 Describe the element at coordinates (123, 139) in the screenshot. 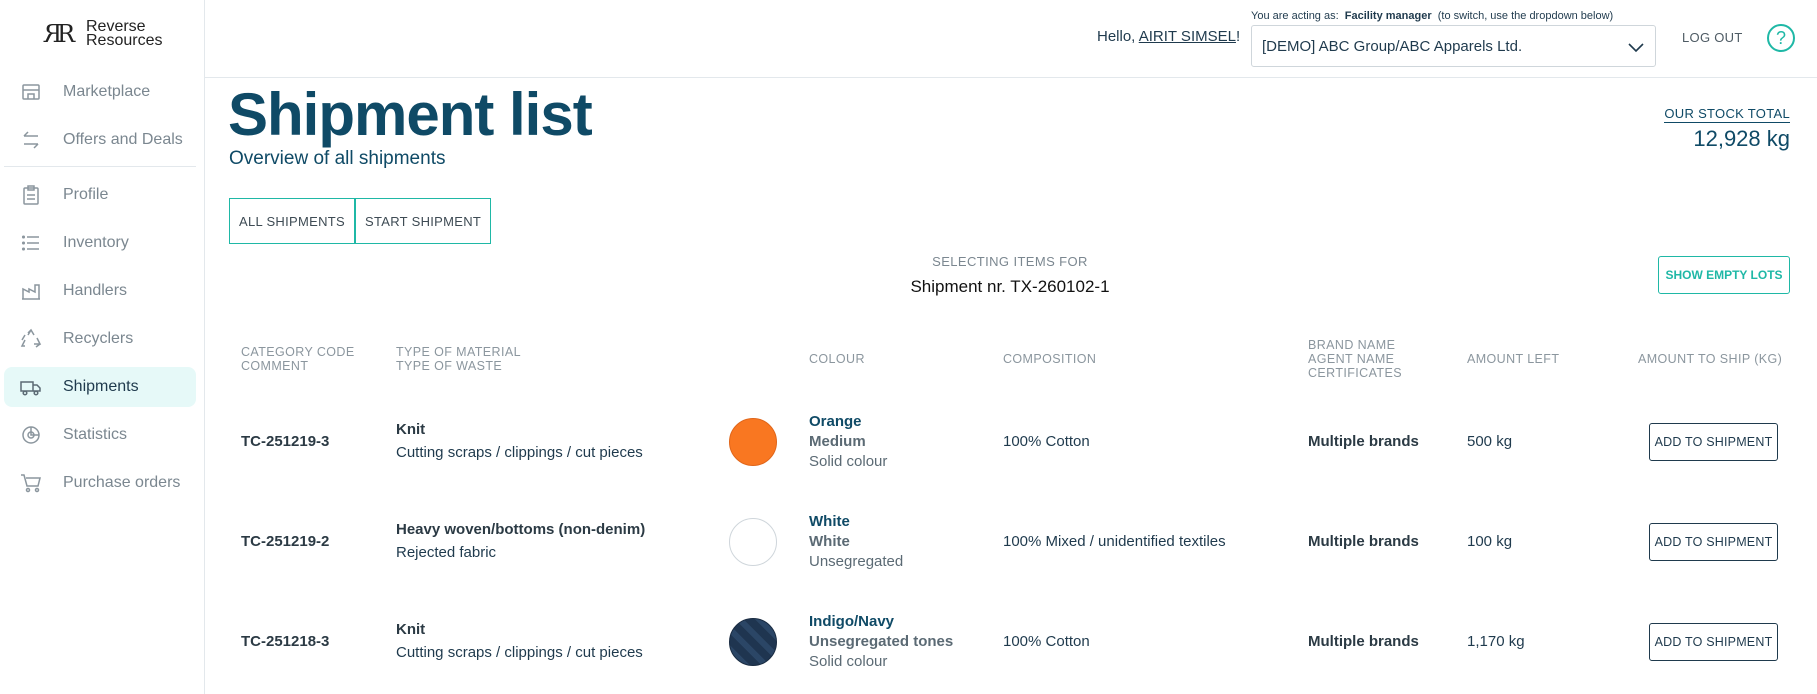

I see `sidebar-item-label: Offers and Deals` at that location.